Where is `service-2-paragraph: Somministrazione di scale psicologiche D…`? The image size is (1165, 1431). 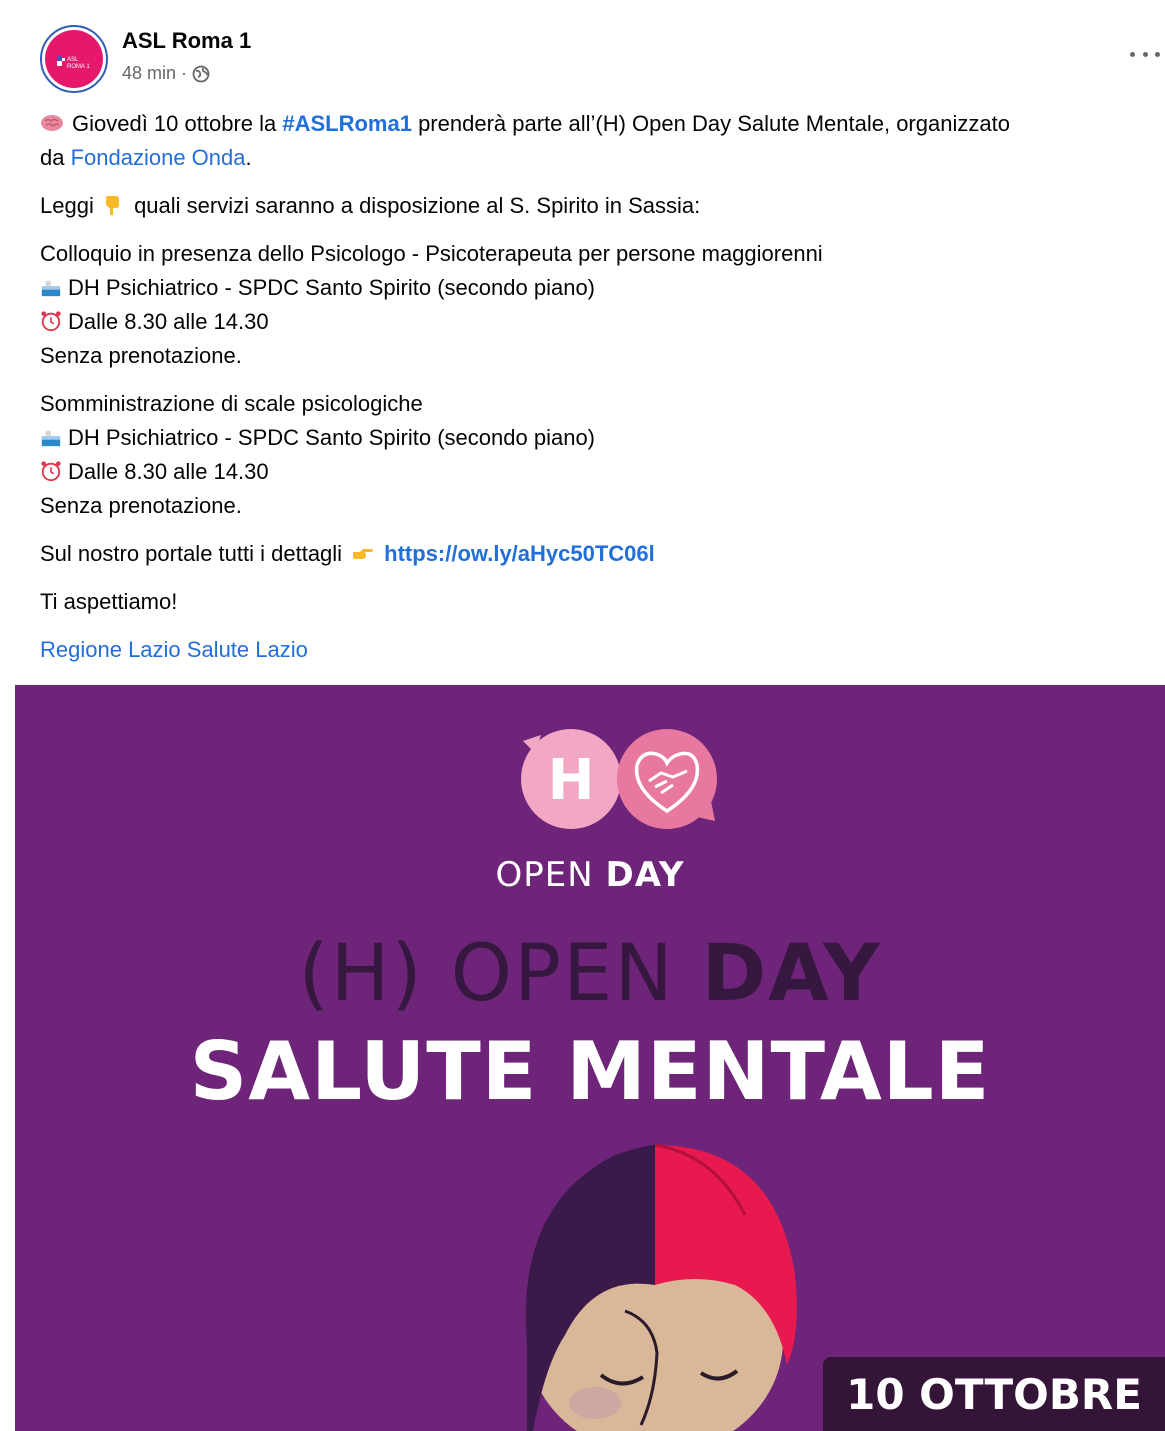
service-2-paragraph: Somministrazione di scale psicologiche D… is located at coordinates (597, 455).